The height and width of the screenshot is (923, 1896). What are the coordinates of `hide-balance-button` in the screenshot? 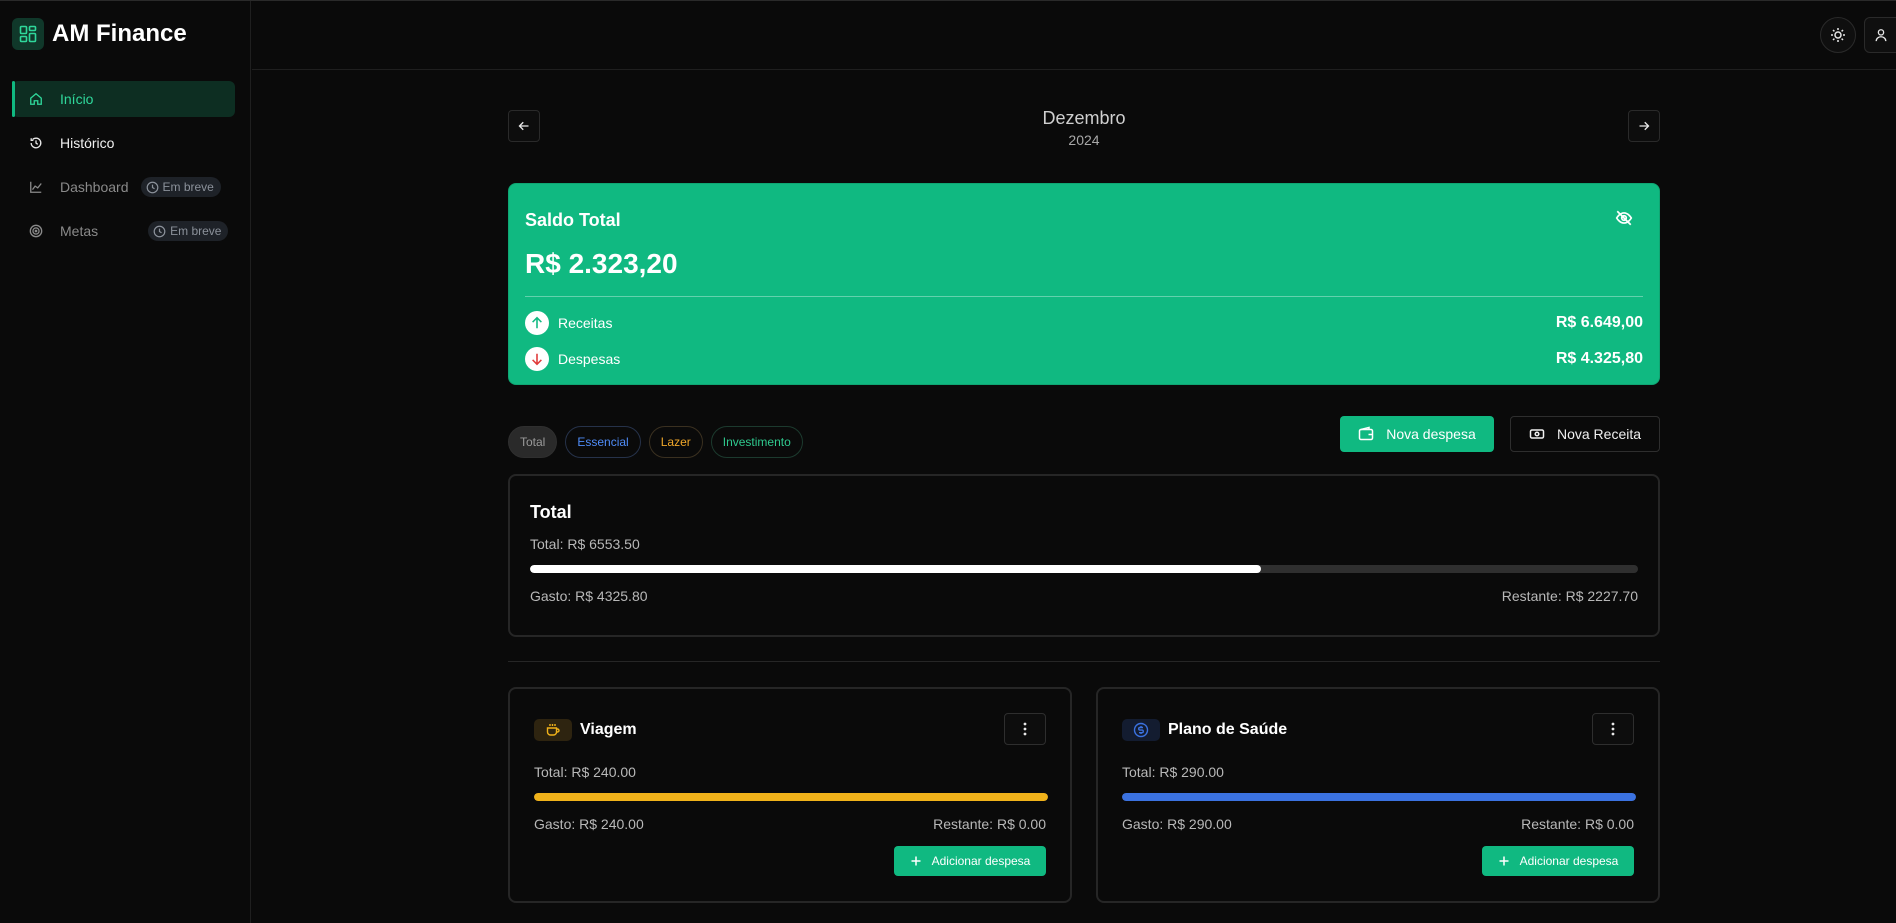 It's located at (1625, 219).